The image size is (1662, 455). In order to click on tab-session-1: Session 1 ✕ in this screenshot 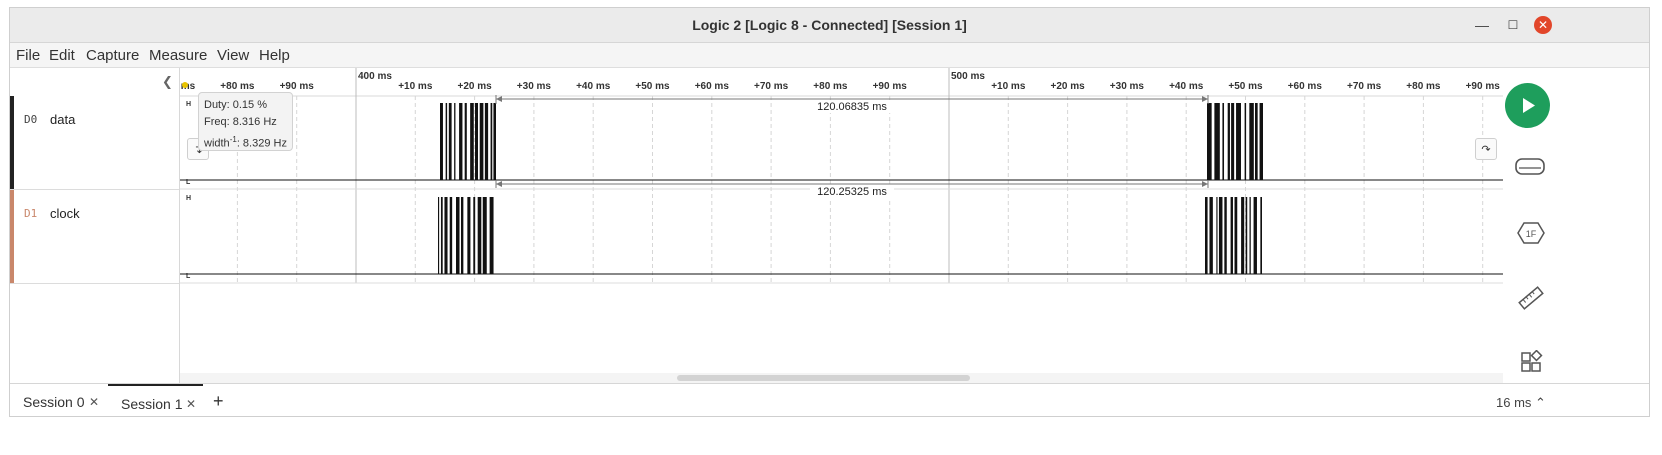, I will do `click(155, 400)`.